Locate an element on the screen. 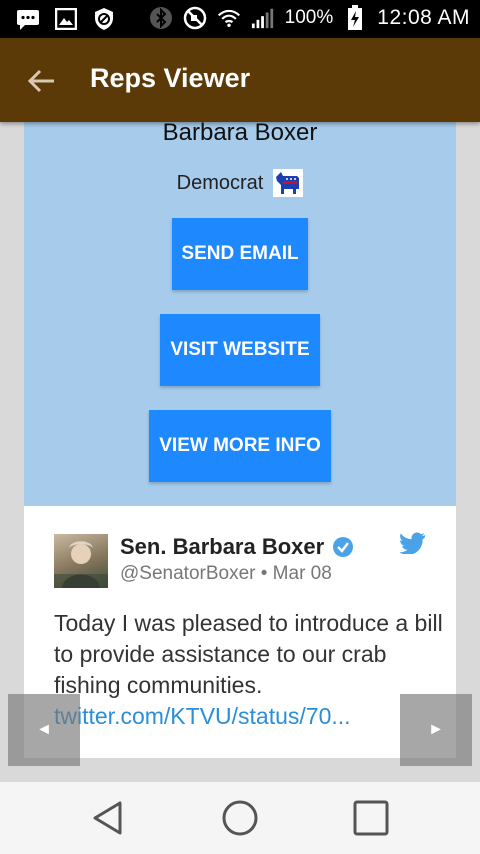 Image resolution: width=480 pixels, height=854 pixels. status-bar: 100% 12:08 AM is located at coordinates (240, 19).